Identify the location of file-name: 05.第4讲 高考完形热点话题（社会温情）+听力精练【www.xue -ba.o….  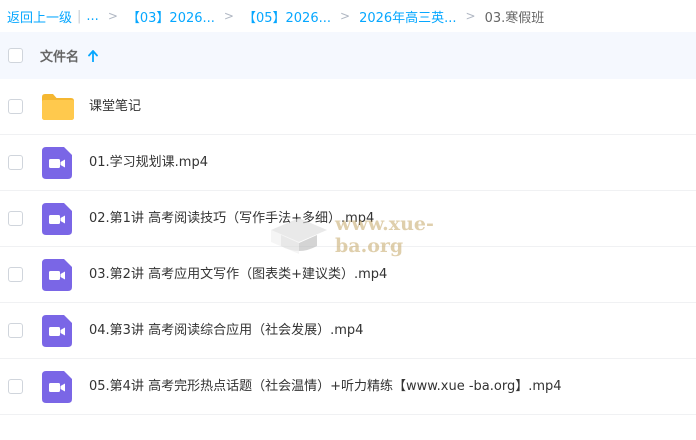
(325, 387).